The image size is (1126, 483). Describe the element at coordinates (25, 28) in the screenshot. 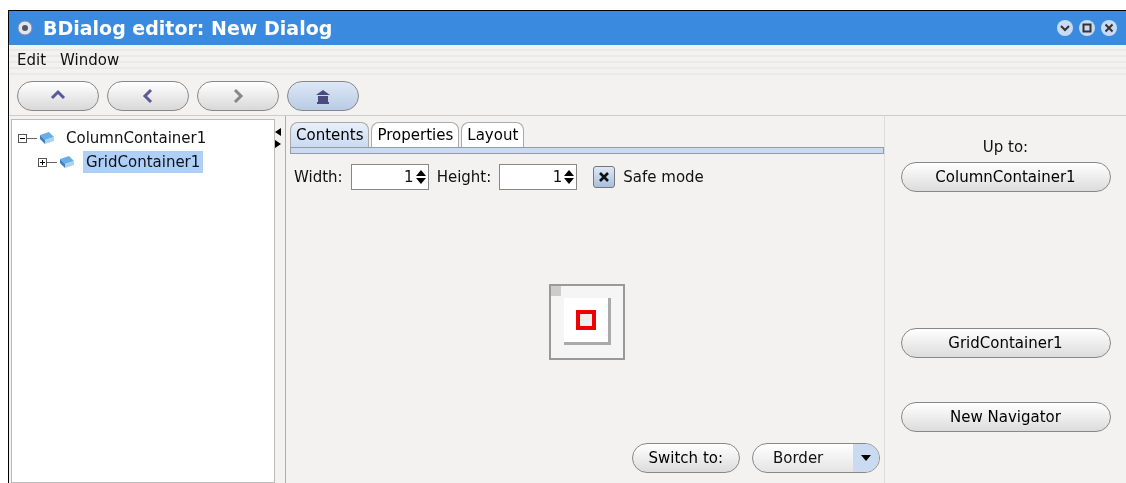

I see `app-icon` at that location.